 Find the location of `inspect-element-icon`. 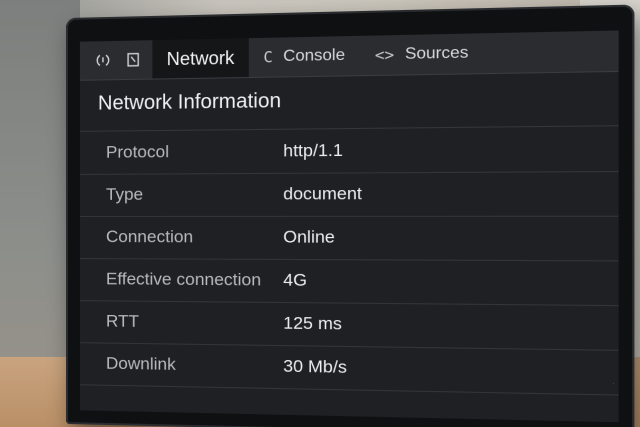

inspect-element-icon is located at coordinates (103, 60).